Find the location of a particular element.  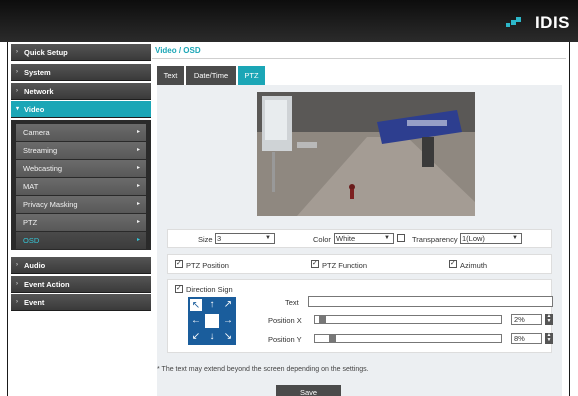

options-row: PTZ Position PTZ Function Azimuth is located at coordinates (359, 264).